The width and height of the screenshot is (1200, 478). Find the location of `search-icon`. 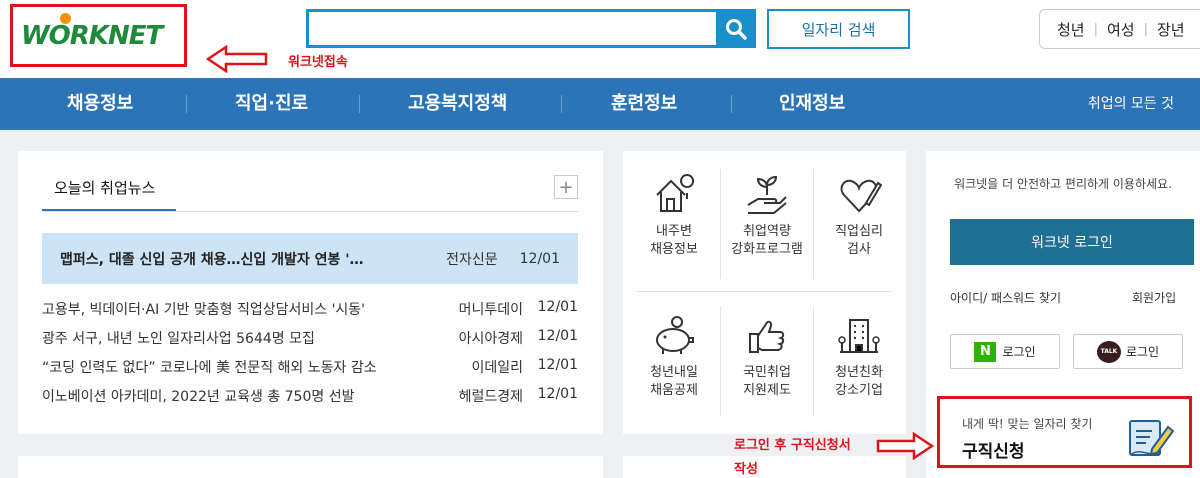

search-icon is located at coordinates (736, 29).